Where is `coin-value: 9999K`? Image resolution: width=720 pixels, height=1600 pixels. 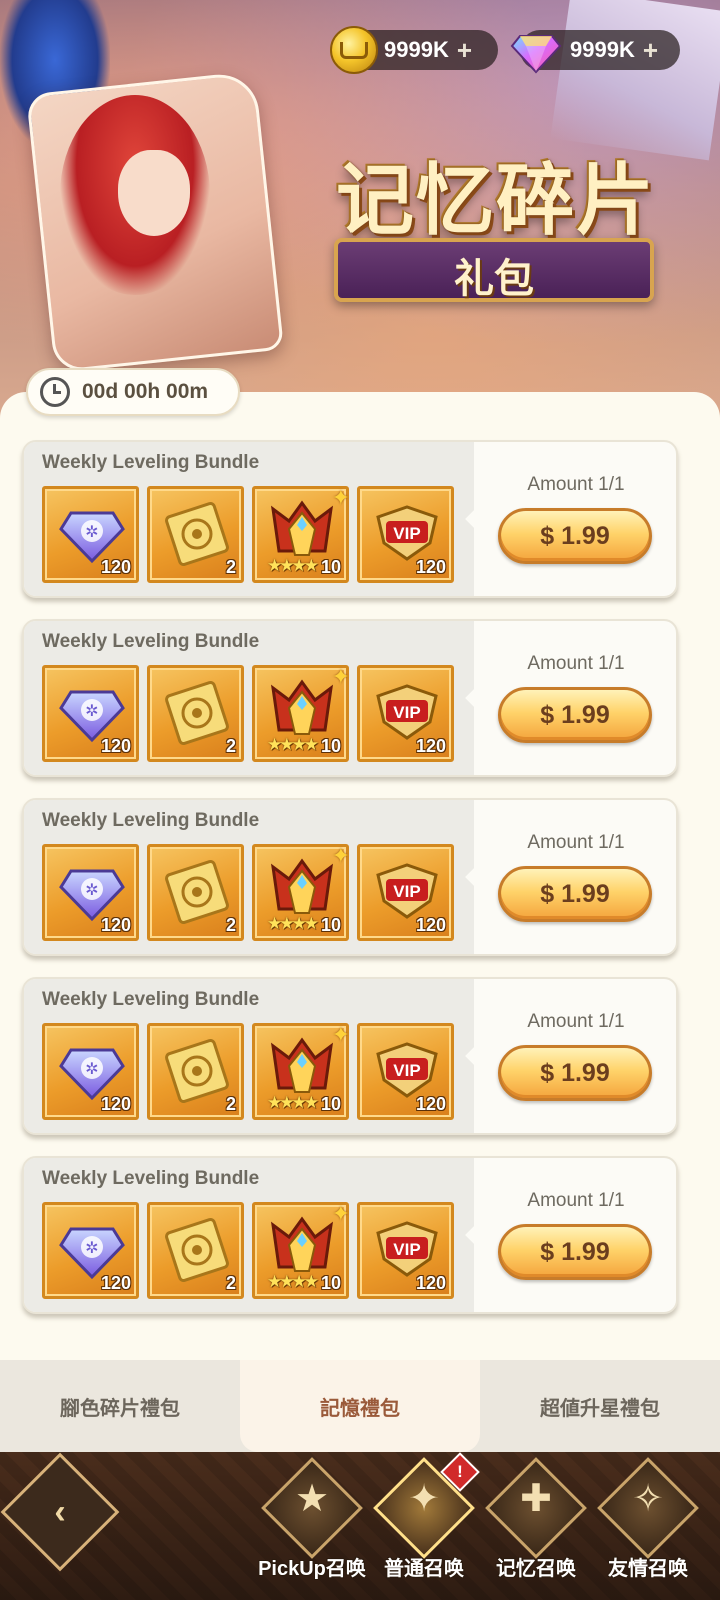 coin-value: 9999K is located at coordinates (416, 49).